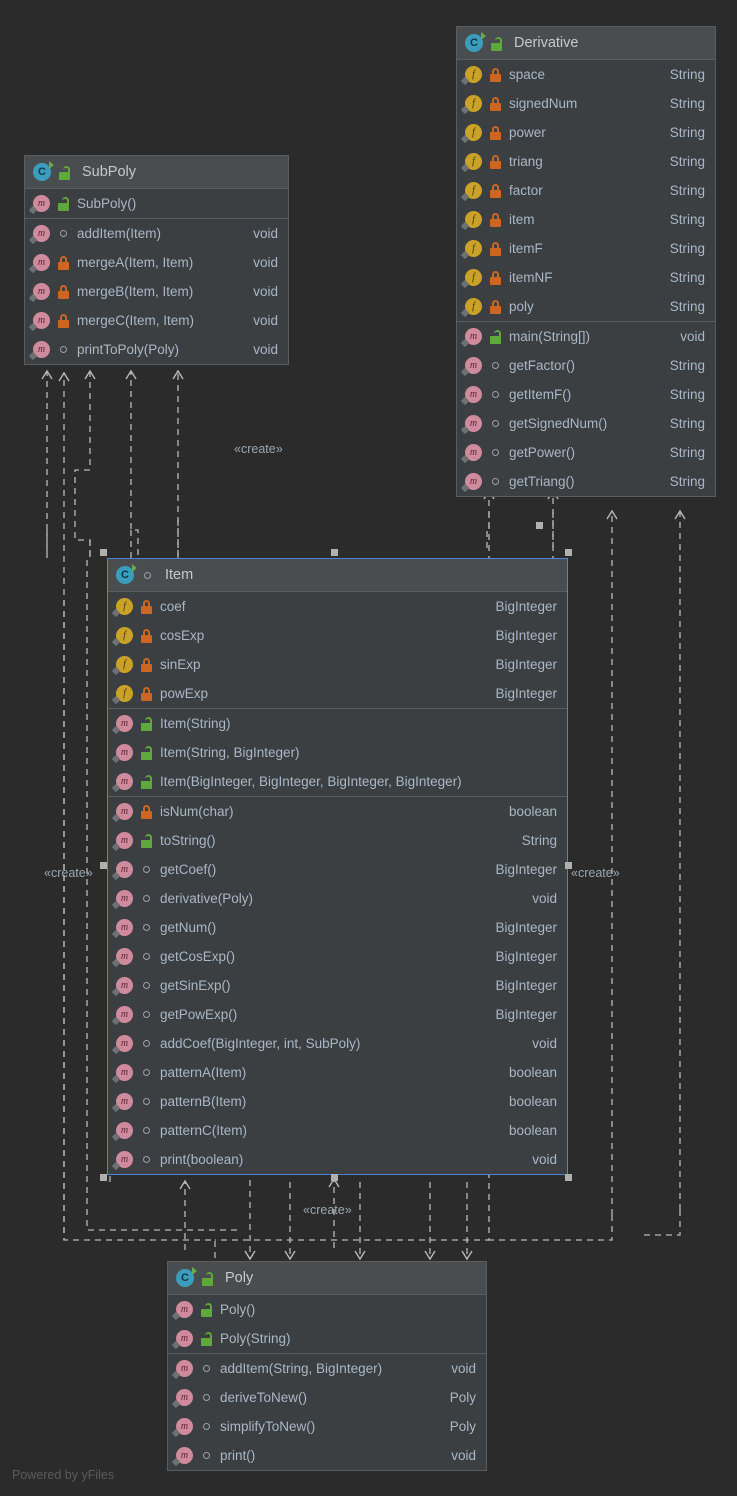 This screenshot has height=1496, width=737. I want to click on method-row: m getPower() String, so click(586, 452).